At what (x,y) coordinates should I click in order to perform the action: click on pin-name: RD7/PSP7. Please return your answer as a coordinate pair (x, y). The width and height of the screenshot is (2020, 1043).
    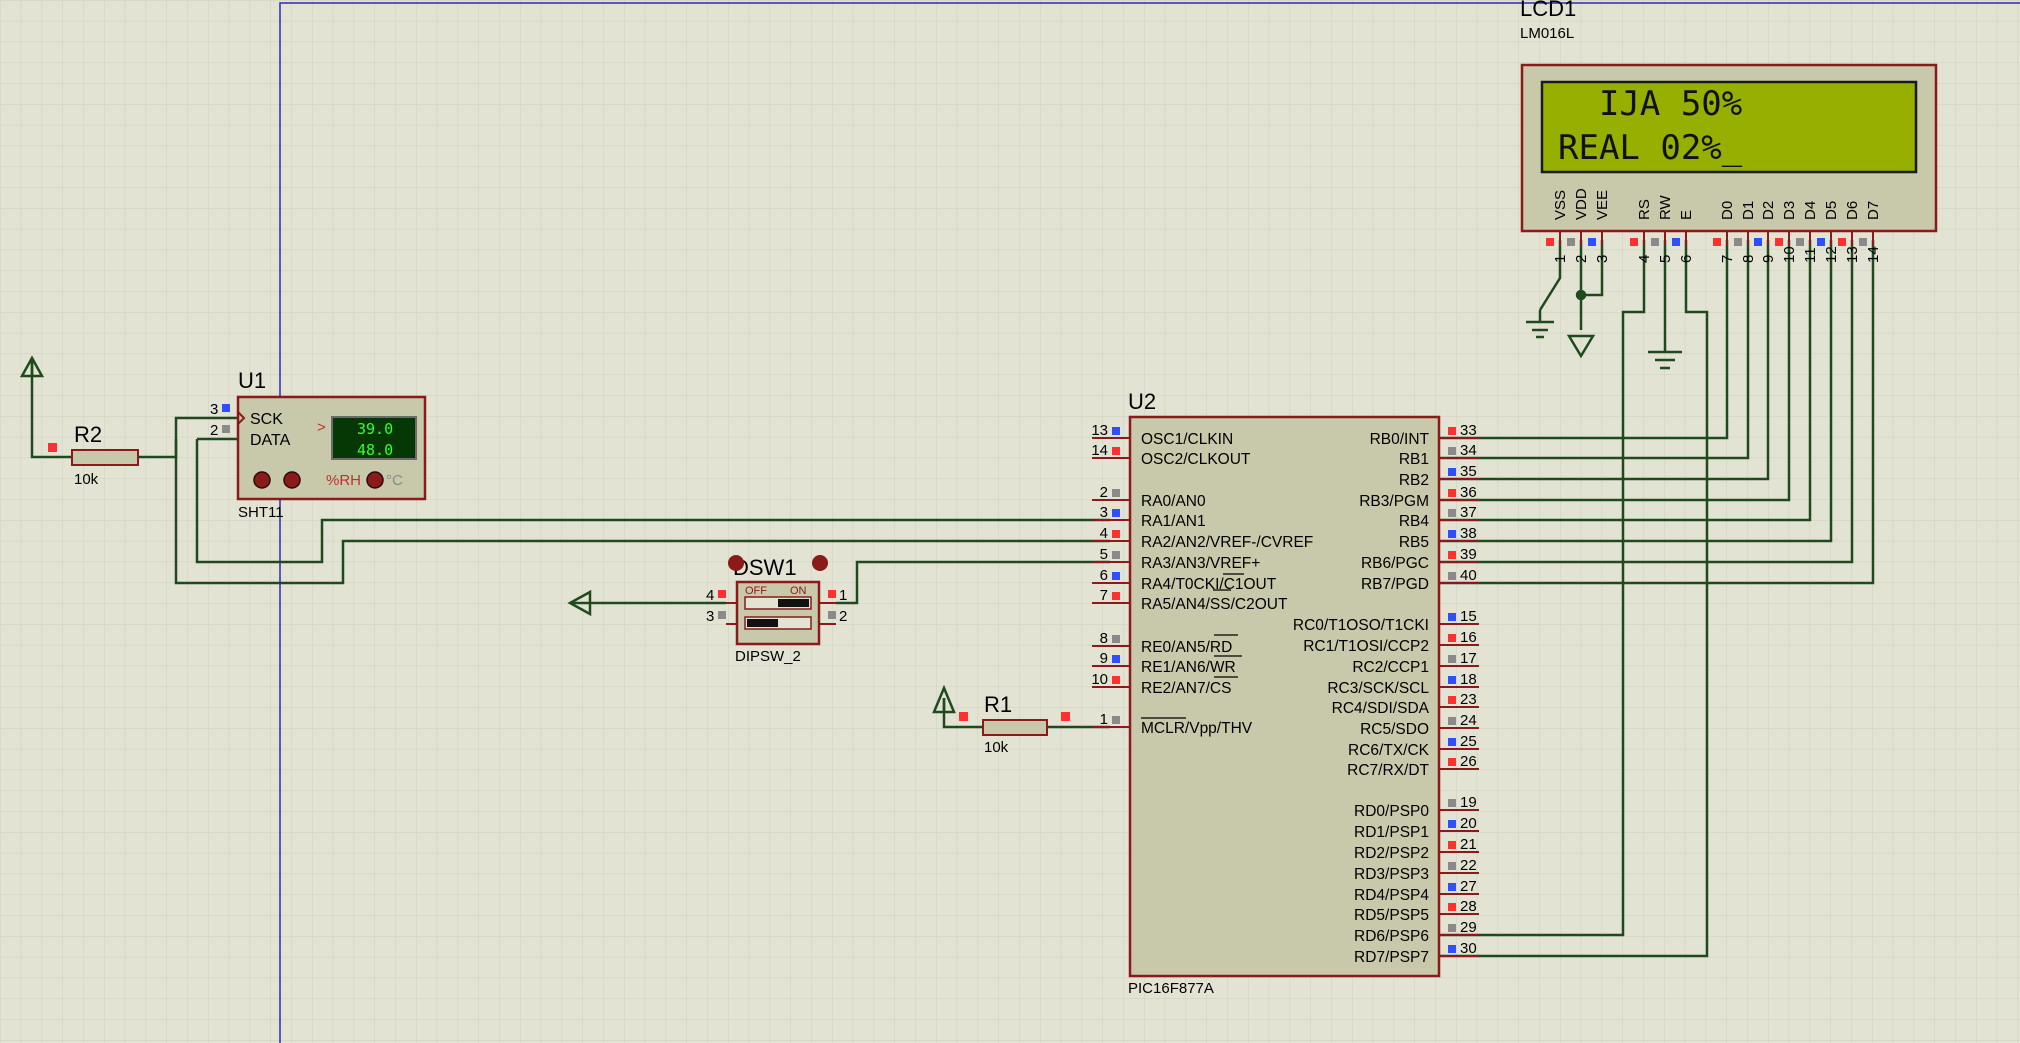
    Looking at the image, I should click on (1391, 957).